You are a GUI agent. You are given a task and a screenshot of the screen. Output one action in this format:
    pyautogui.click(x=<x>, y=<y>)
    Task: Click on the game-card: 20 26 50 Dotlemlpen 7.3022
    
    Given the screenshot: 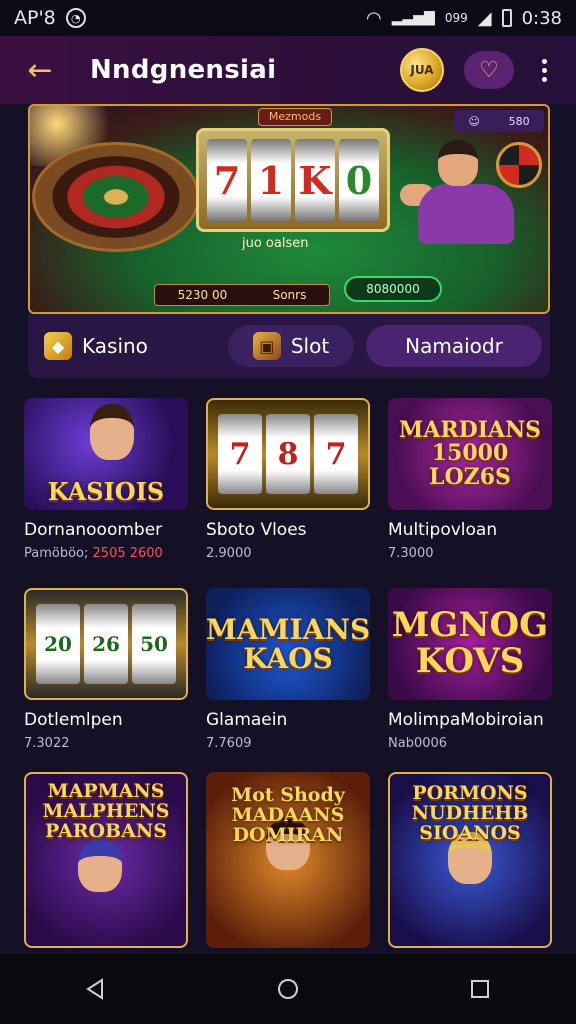 What is the action you would take?
    pyautogui.click(x=106, y=669)
    